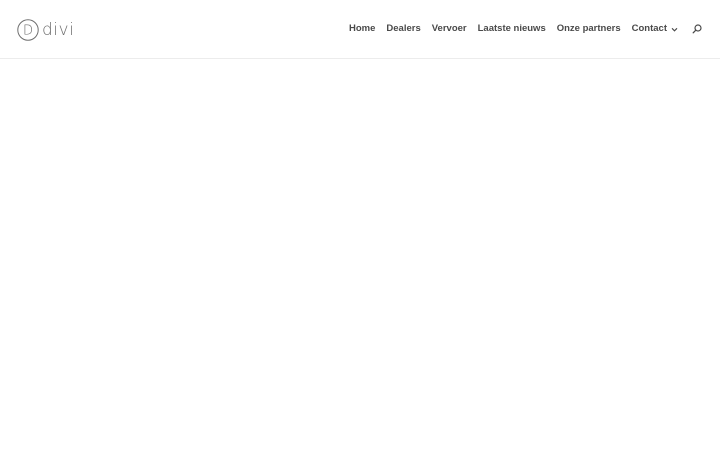  I want to click on search-icon, so click(697, 29).